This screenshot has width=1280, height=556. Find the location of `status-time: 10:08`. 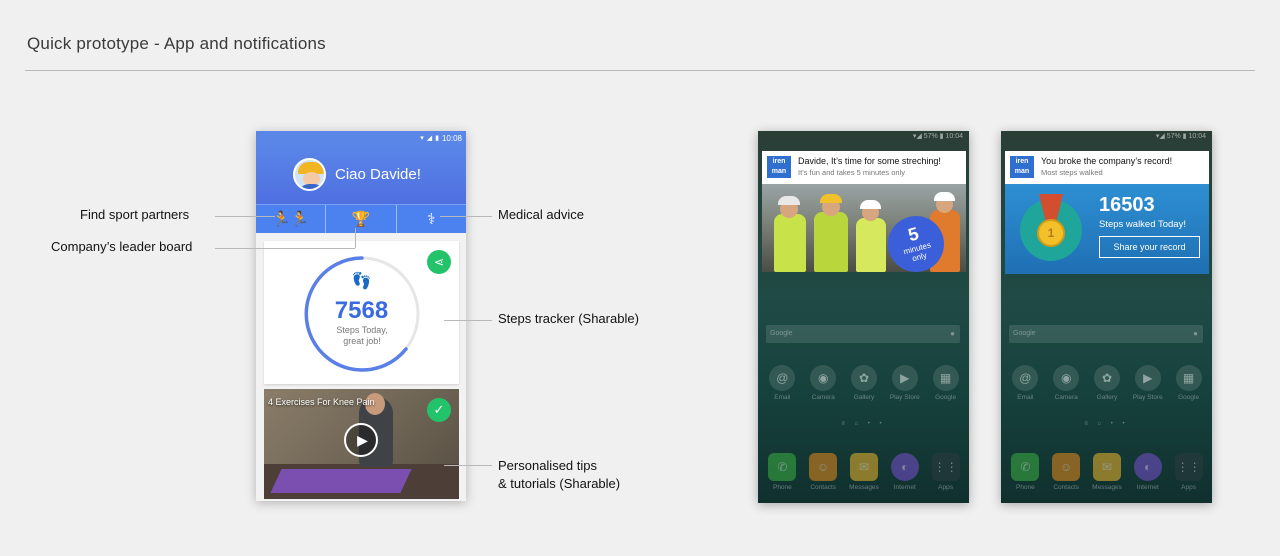

status-time: 10:08 is located at coordinates (451, 138).